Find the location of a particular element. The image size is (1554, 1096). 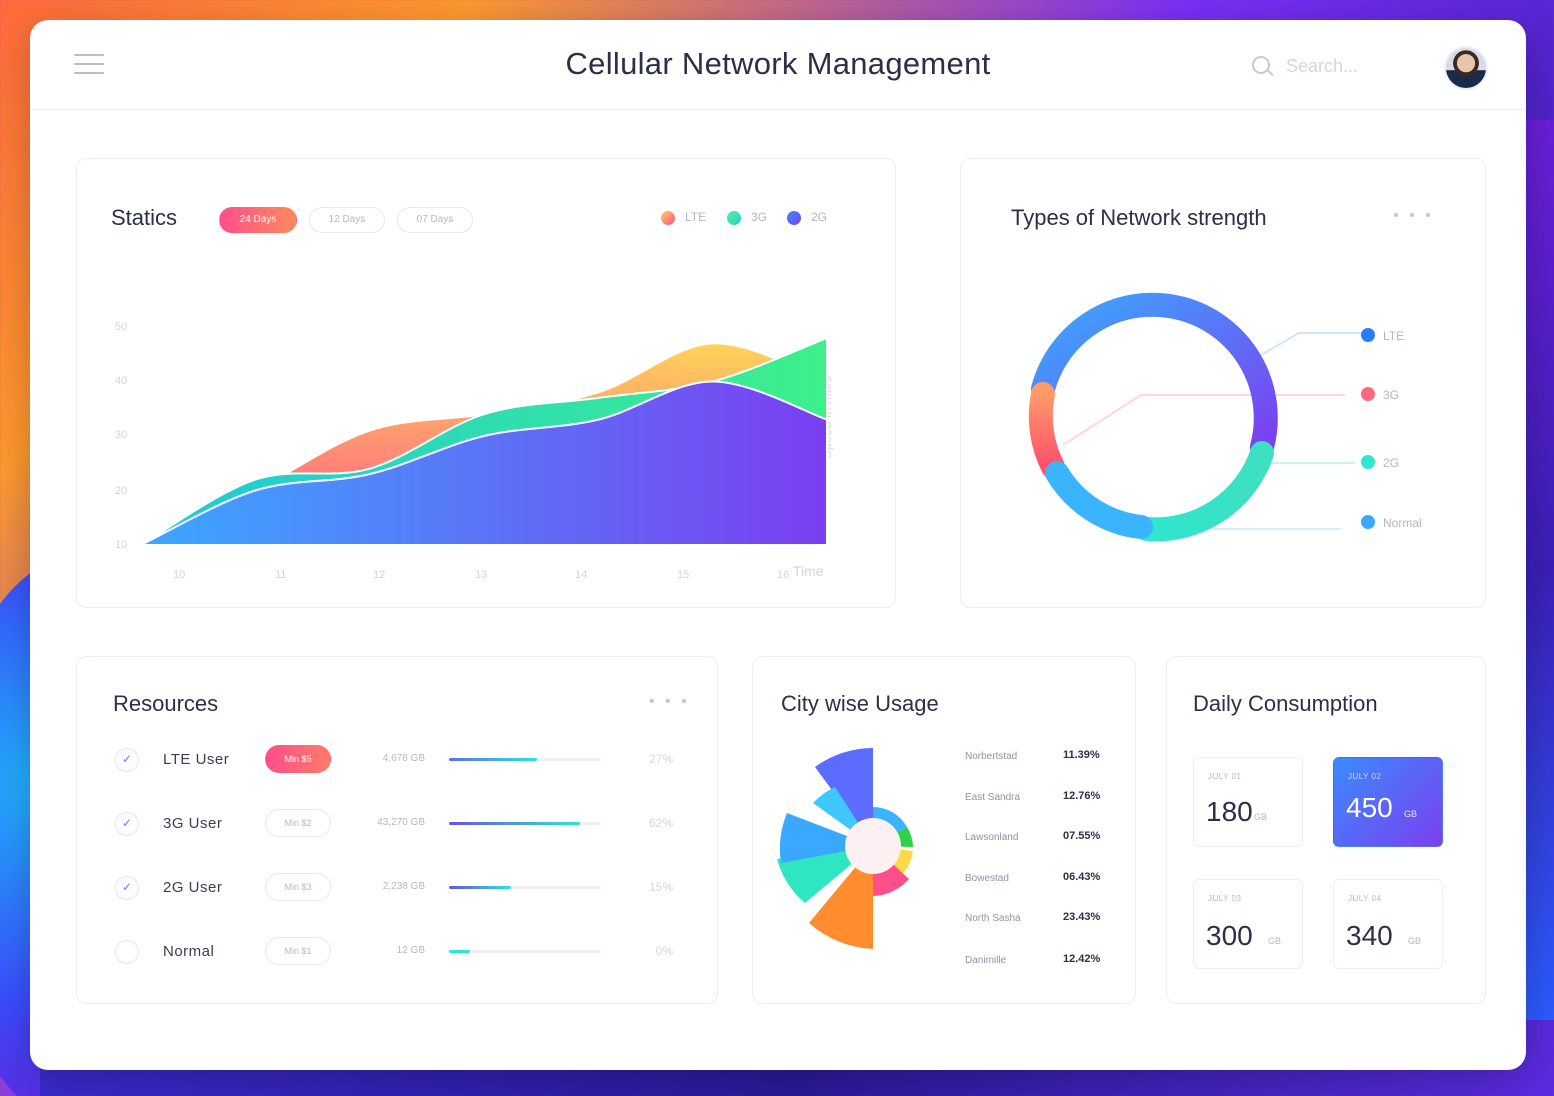

resource-row-2g: ✓ 2G User Min $3 2,238 GB 15% is located at coordinates (403, 888).